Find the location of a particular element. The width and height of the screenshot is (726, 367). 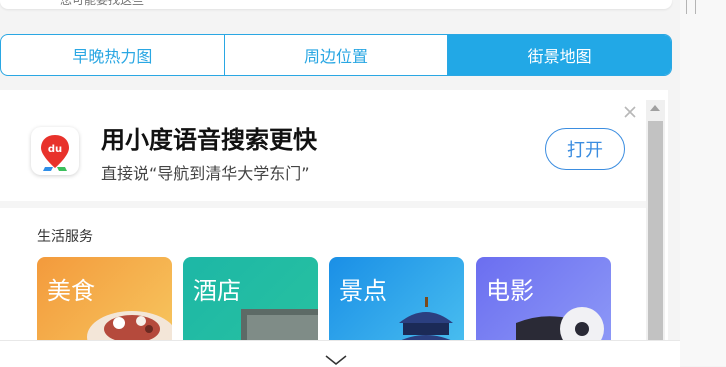

panel-scrollbar is located at coordinates (655, 223).